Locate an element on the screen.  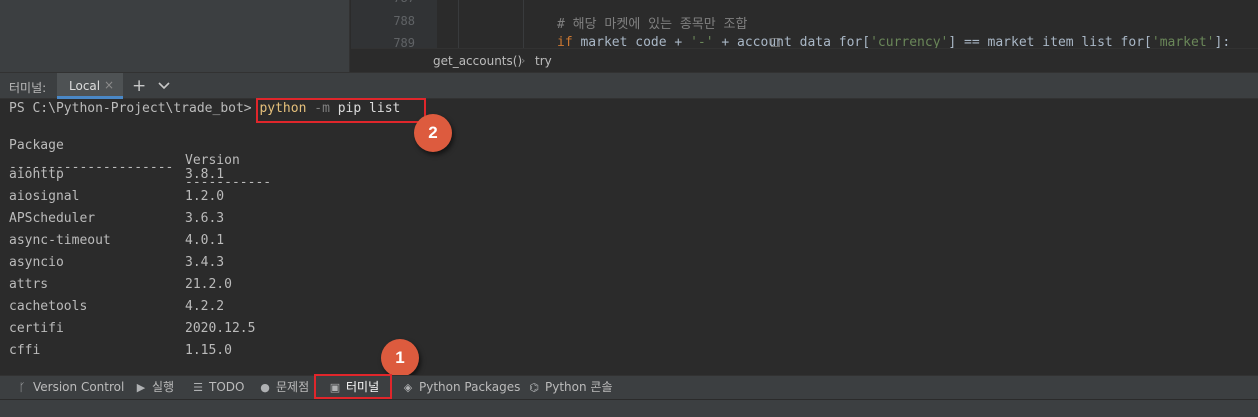
breadcrumb-item-get-accounts: get_accounts() is located at coordinates (477, 61).